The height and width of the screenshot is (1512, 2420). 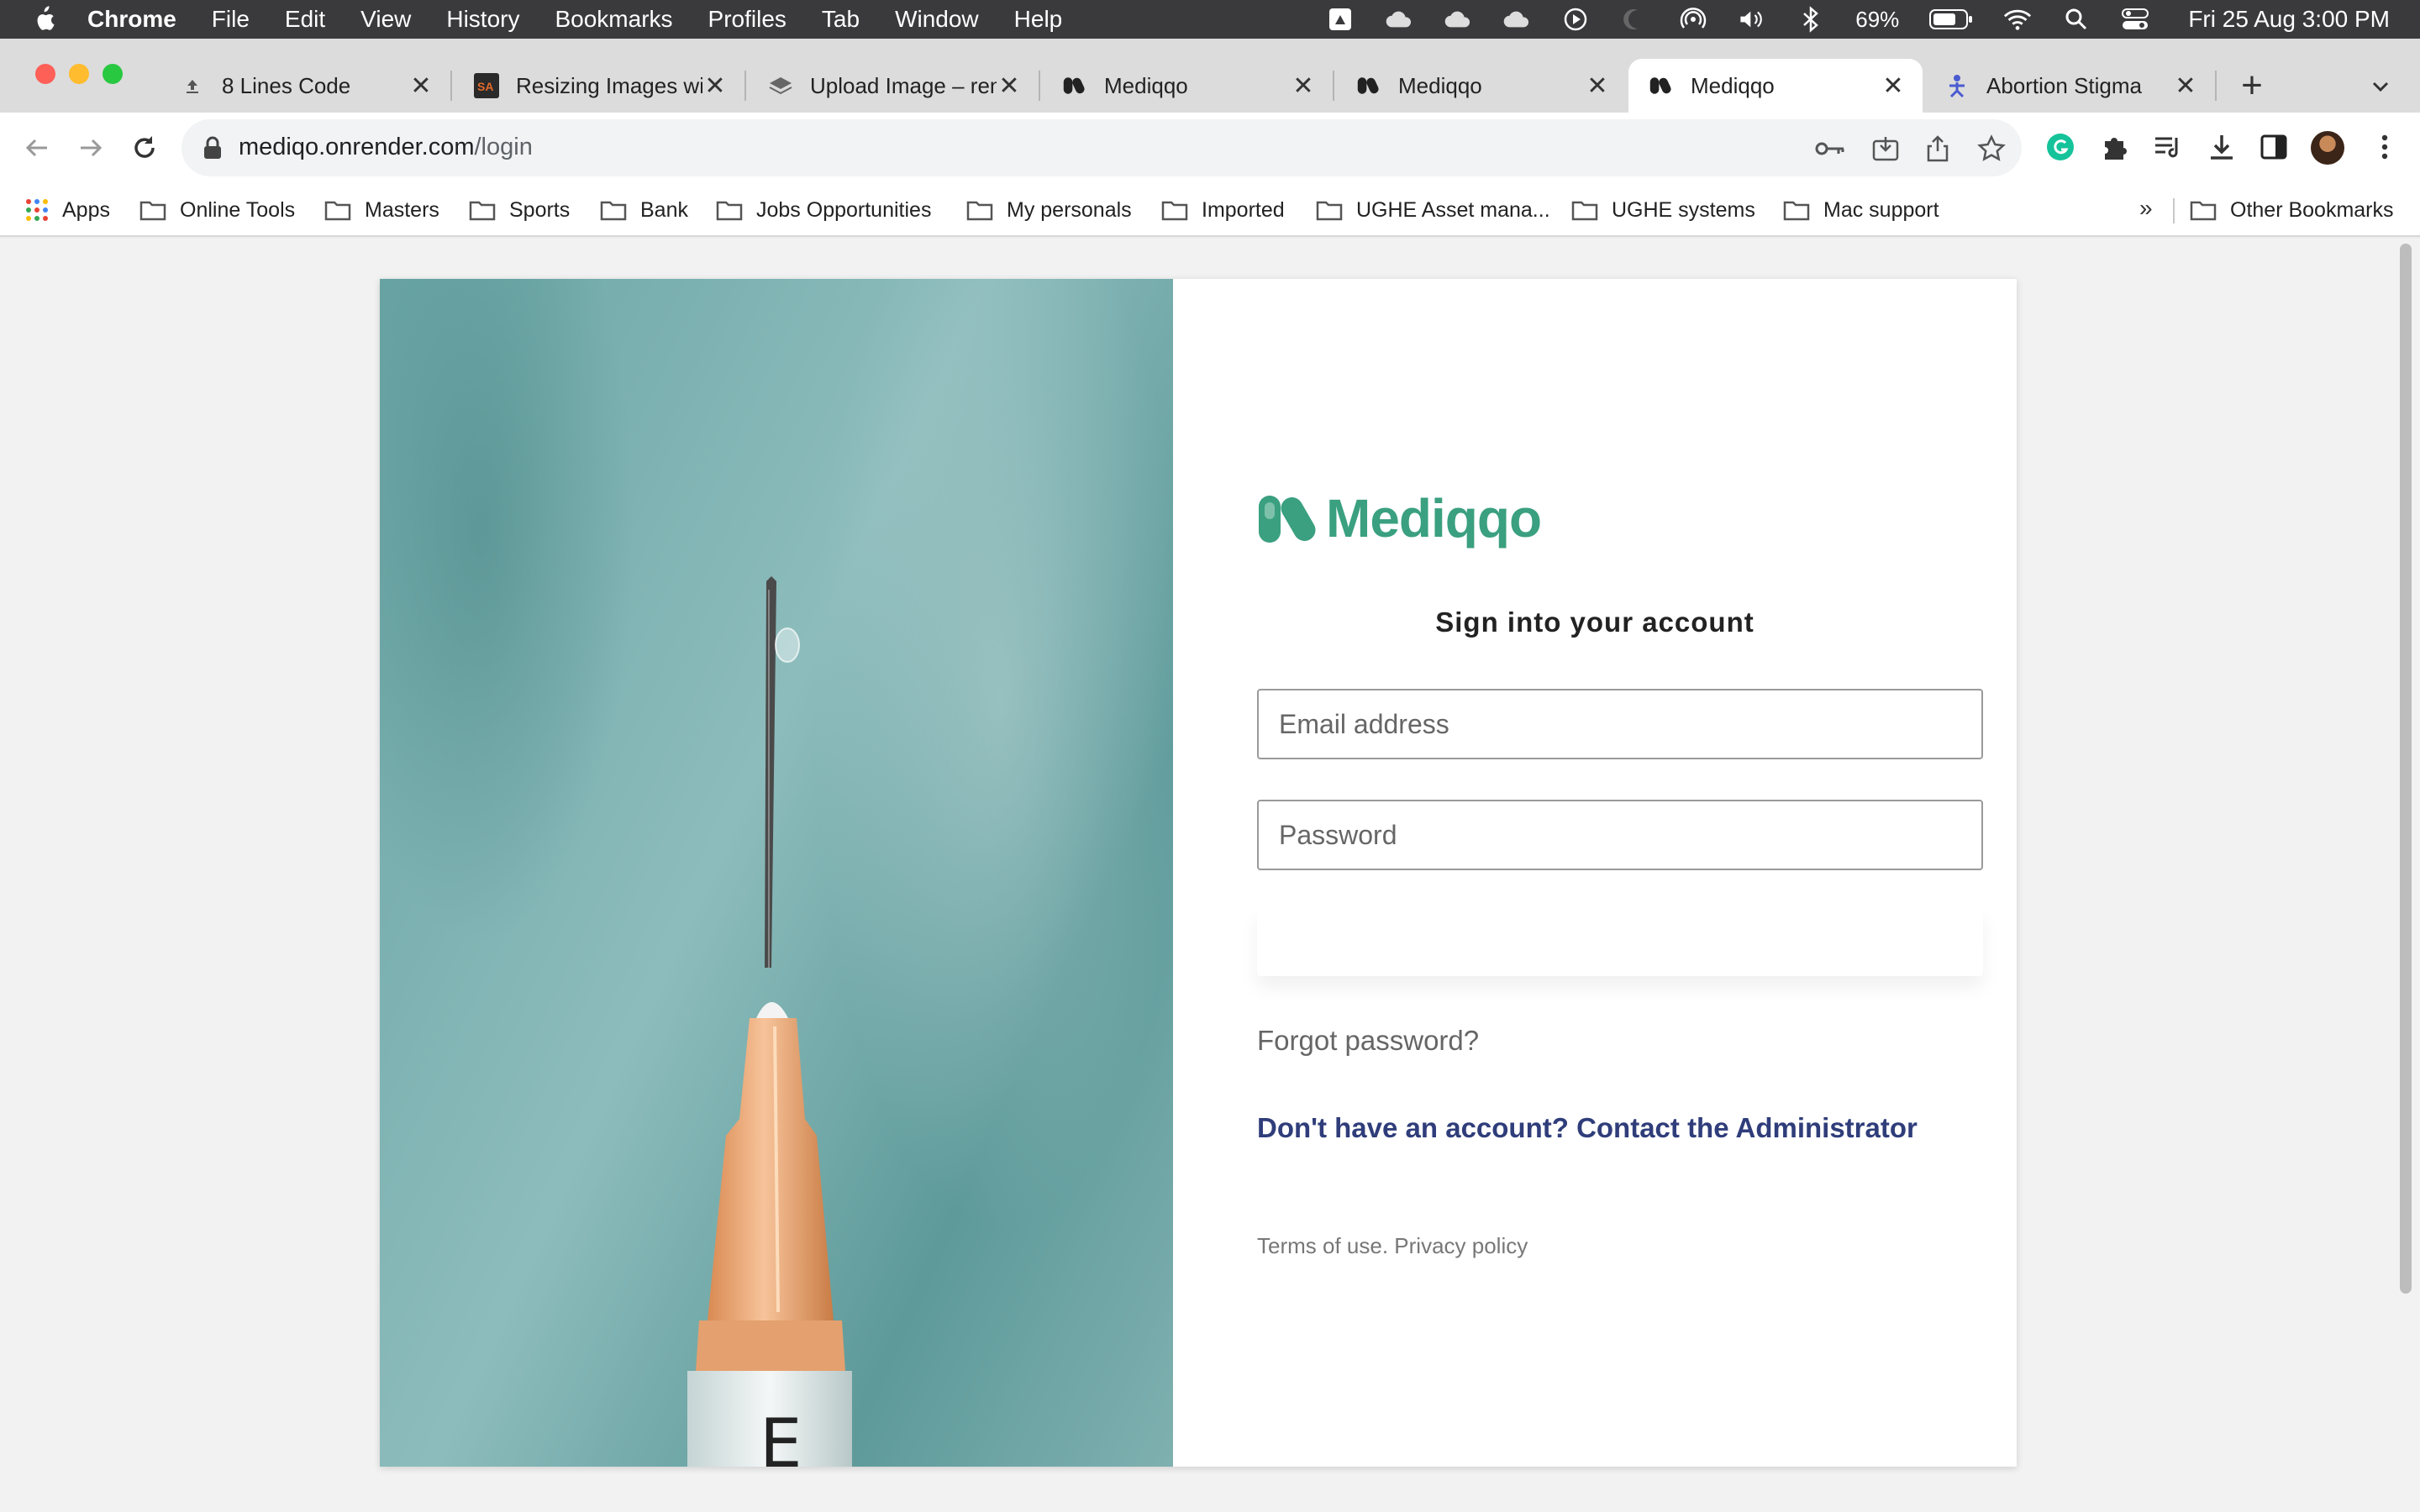 I want to click on battery-percentage: 69%, so click(x=1877, y=19).